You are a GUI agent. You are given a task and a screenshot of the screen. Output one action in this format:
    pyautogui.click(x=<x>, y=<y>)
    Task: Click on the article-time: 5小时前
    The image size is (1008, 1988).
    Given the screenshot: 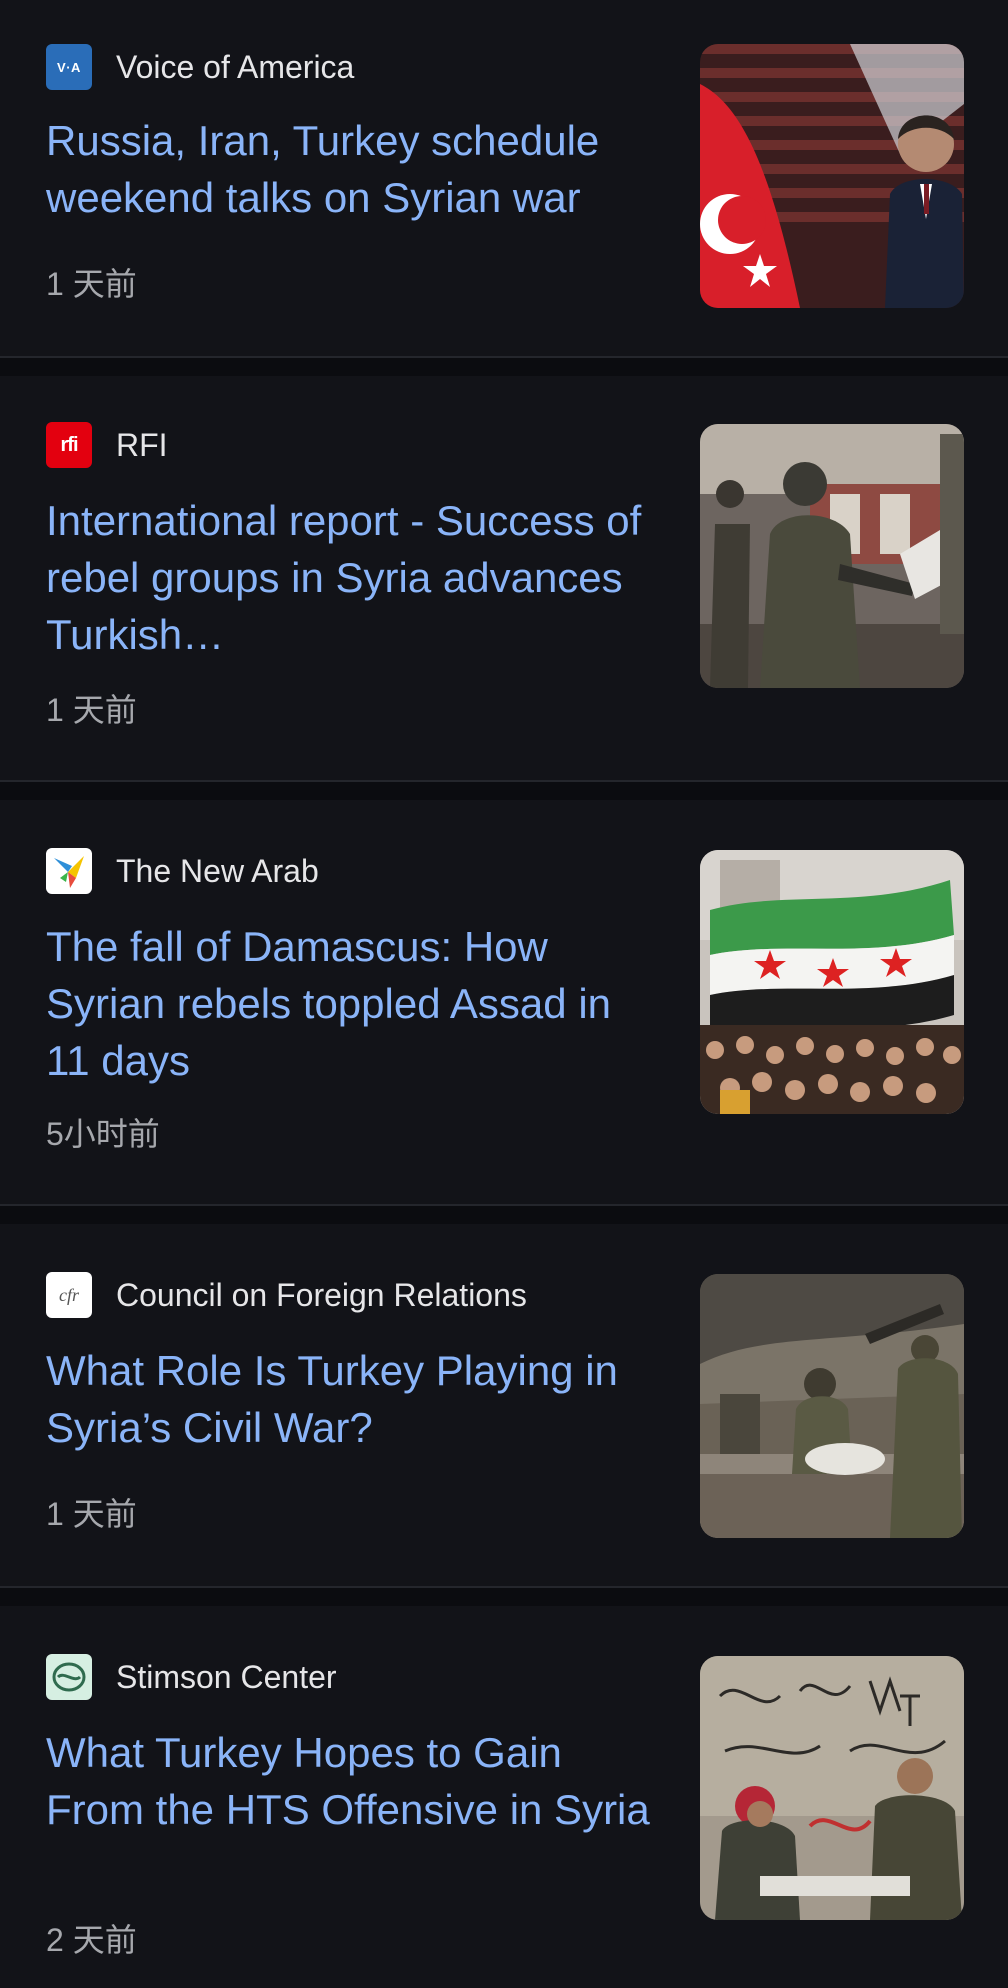 What is the action you would take?
    pyautogui.click(x=103, y=1134)
    